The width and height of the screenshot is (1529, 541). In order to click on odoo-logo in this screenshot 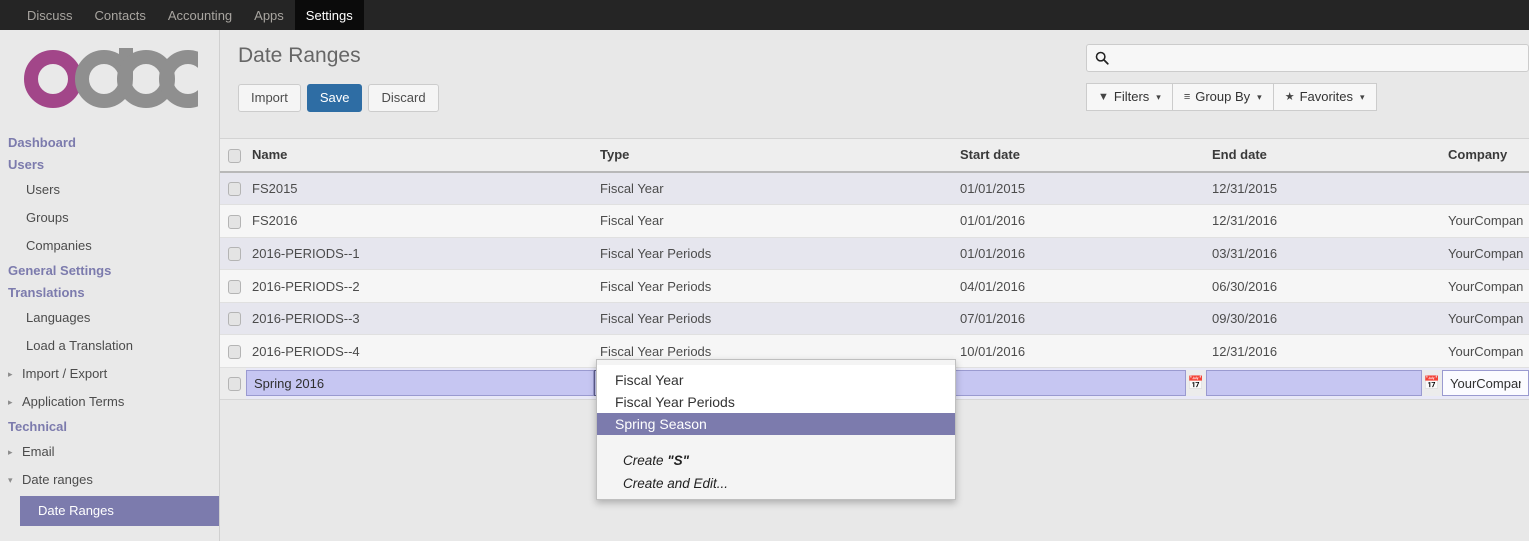, I will do `click(109, 81)`.